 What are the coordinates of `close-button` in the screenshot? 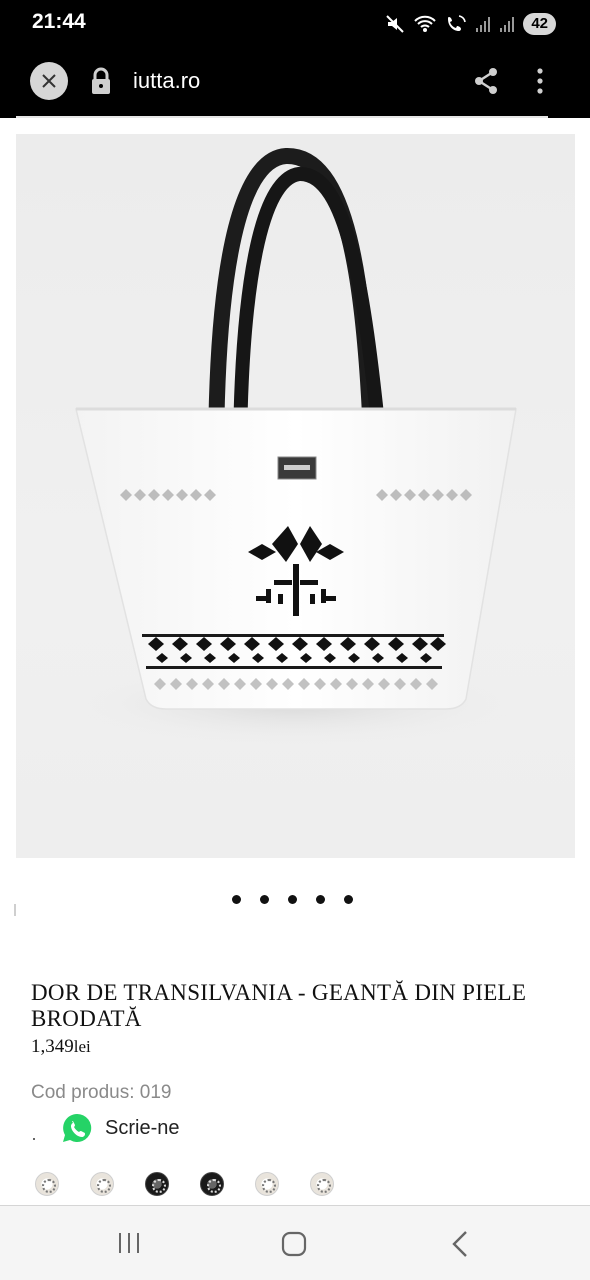 It's located at (49, 81).